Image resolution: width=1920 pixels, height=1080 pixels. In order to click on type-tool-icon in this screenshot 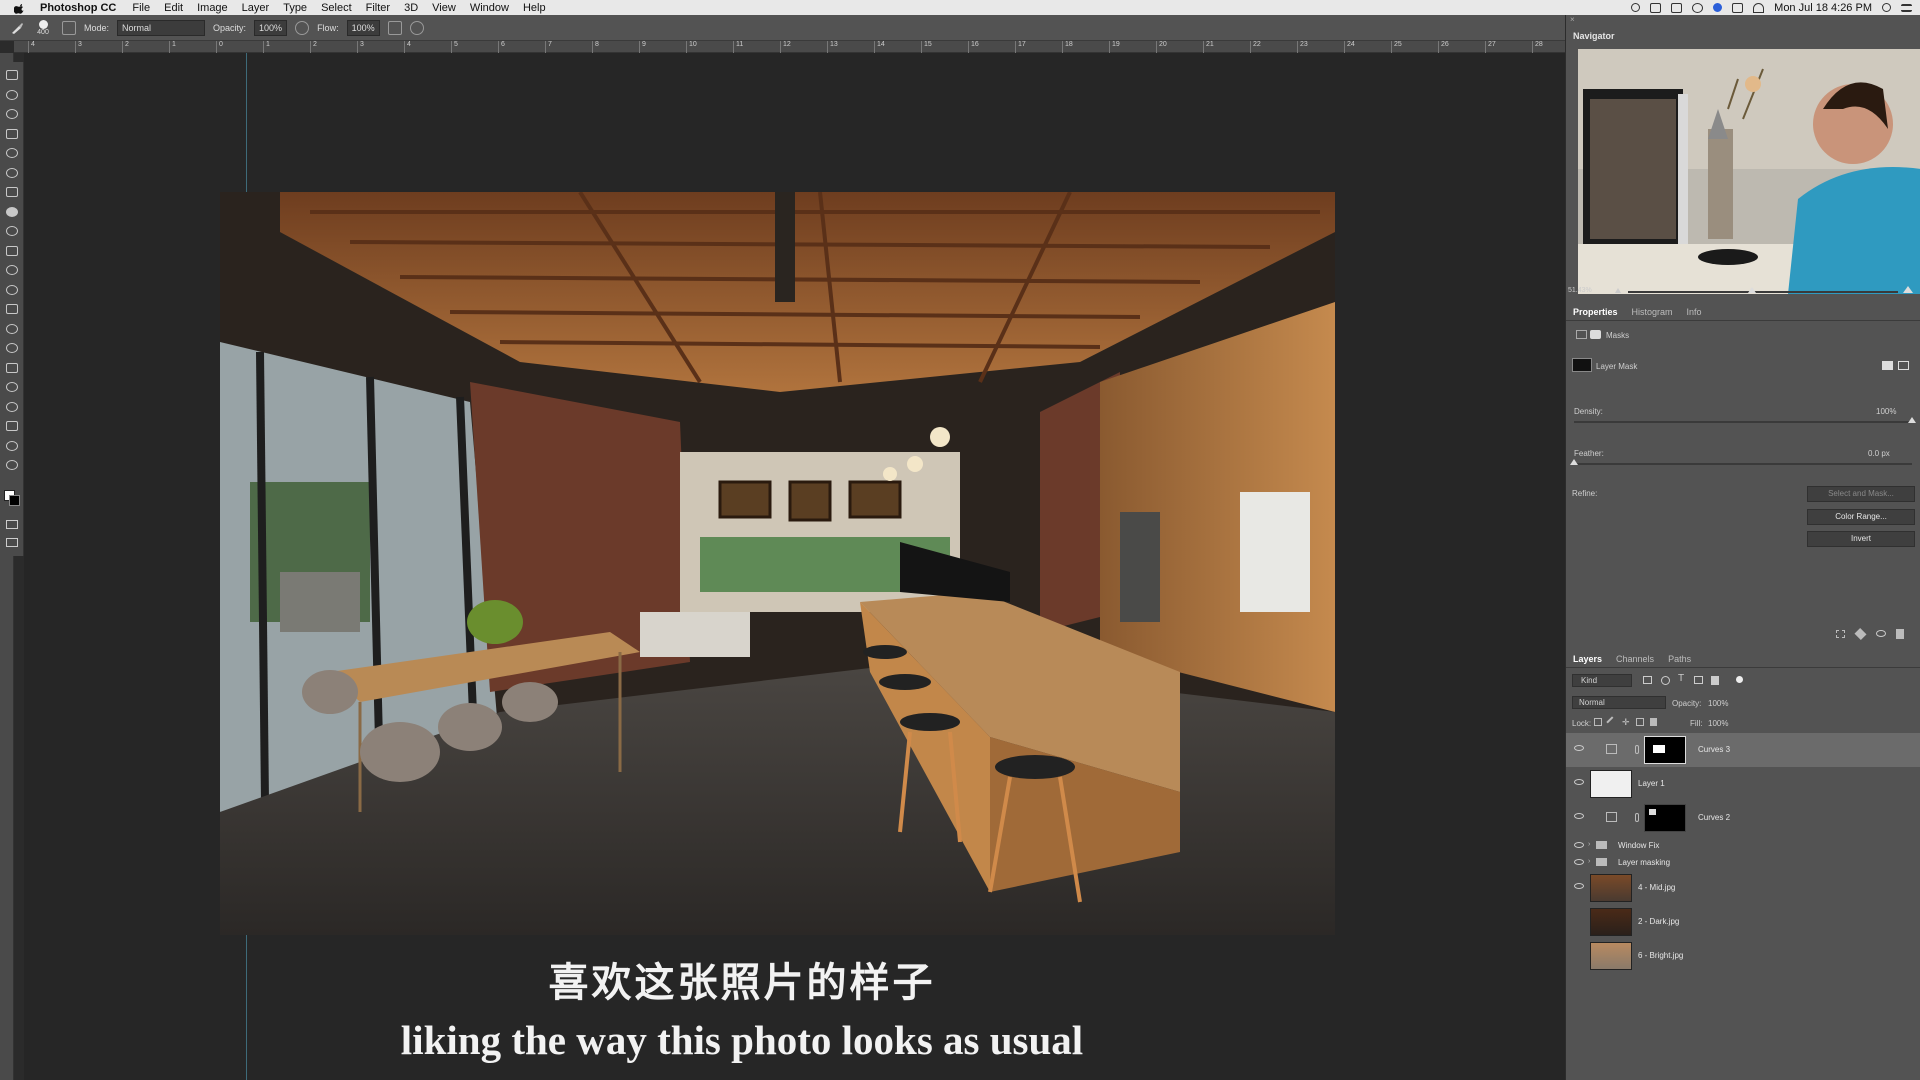, I will do `click(12, 367)`.